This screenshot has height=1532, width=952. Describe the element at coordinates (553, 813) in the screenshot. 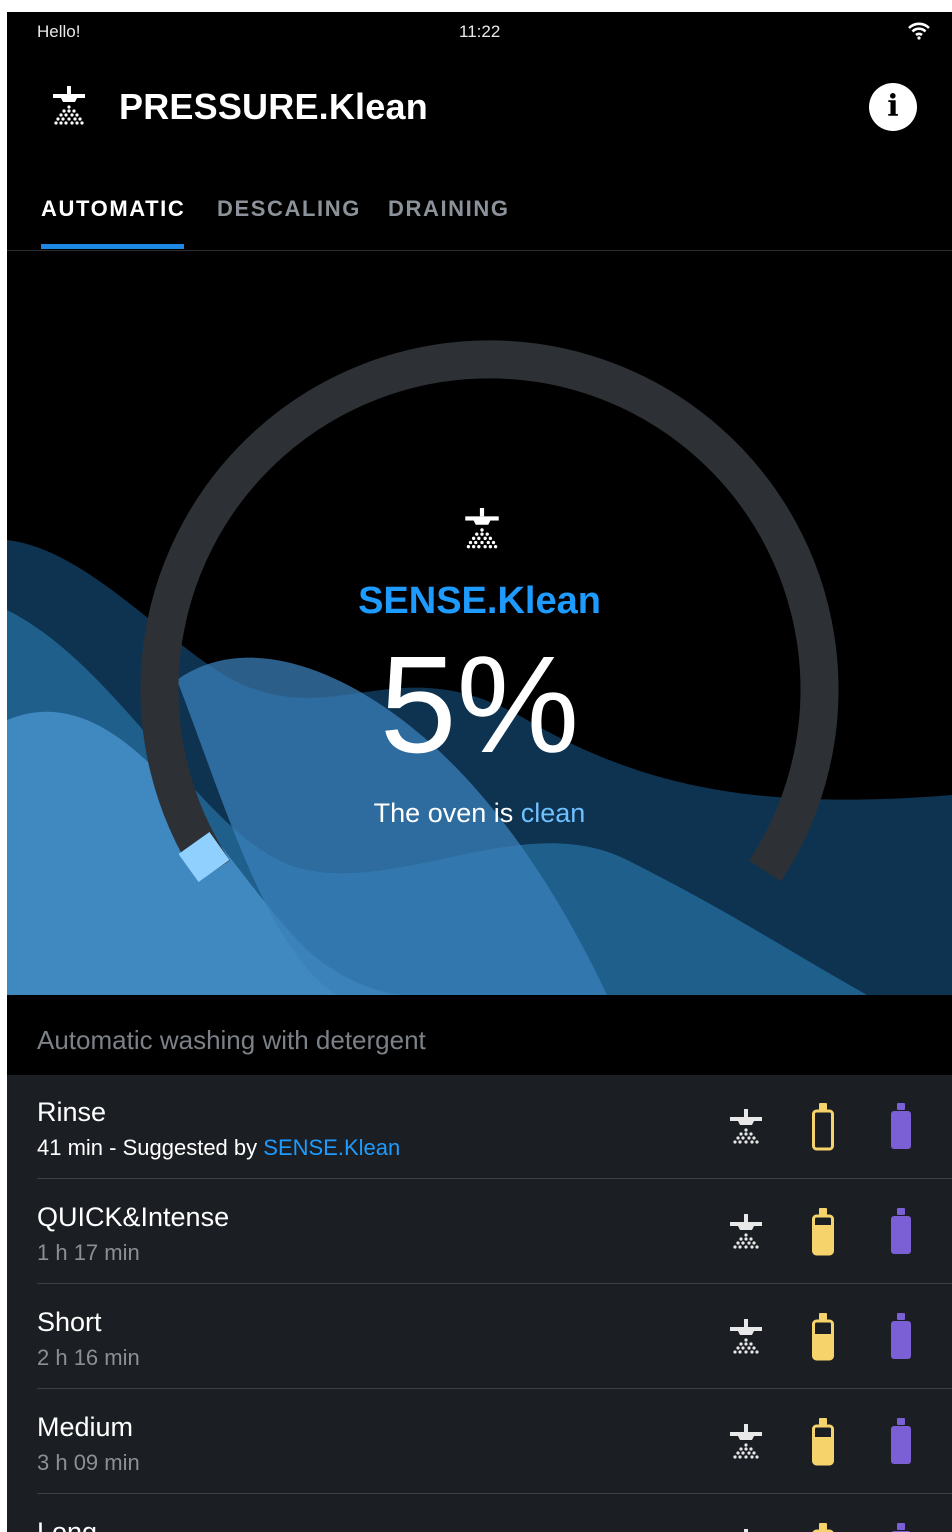

I see `oven-status-word: clean` at that location.